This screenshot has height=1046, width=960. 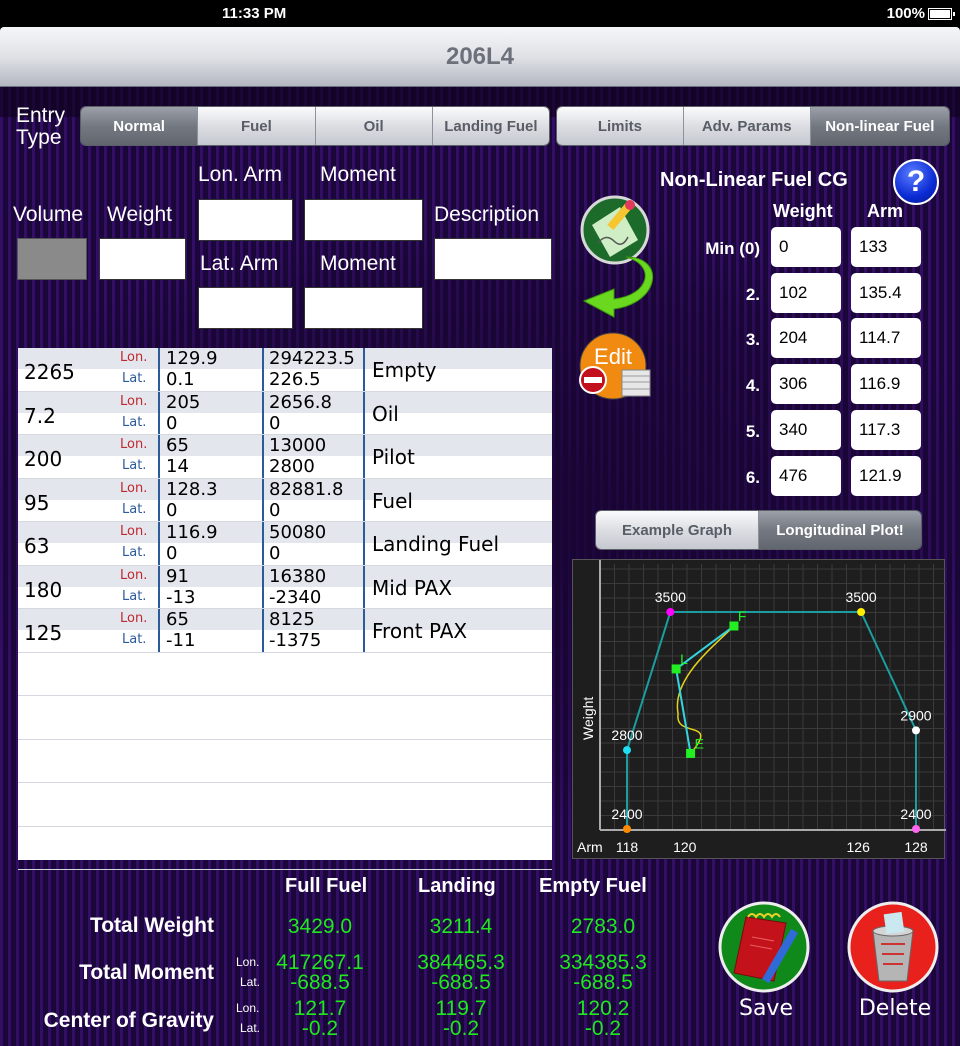 I want to click on nonlinear-row-label: 5., so click(x=752, y=431).